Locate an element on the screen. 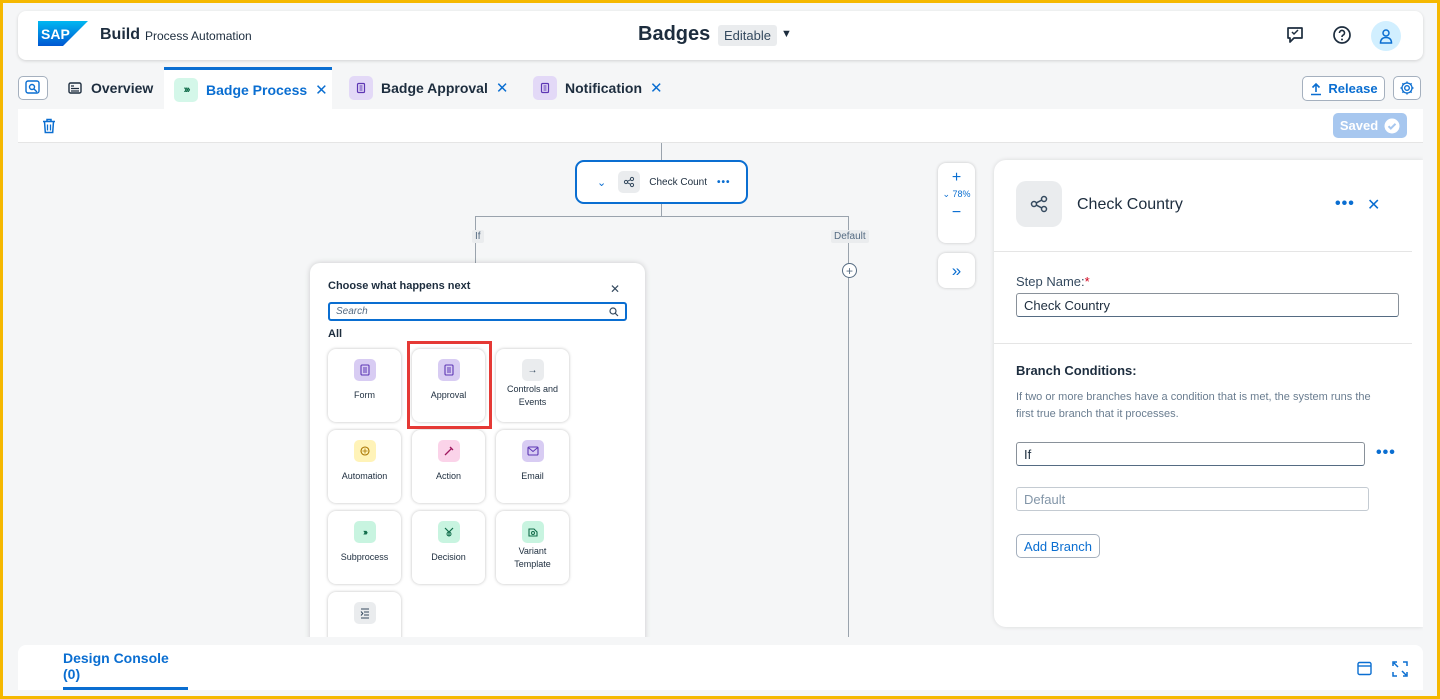 The image size is (1440, 699). search-icon is located at coordinates (614, 311).